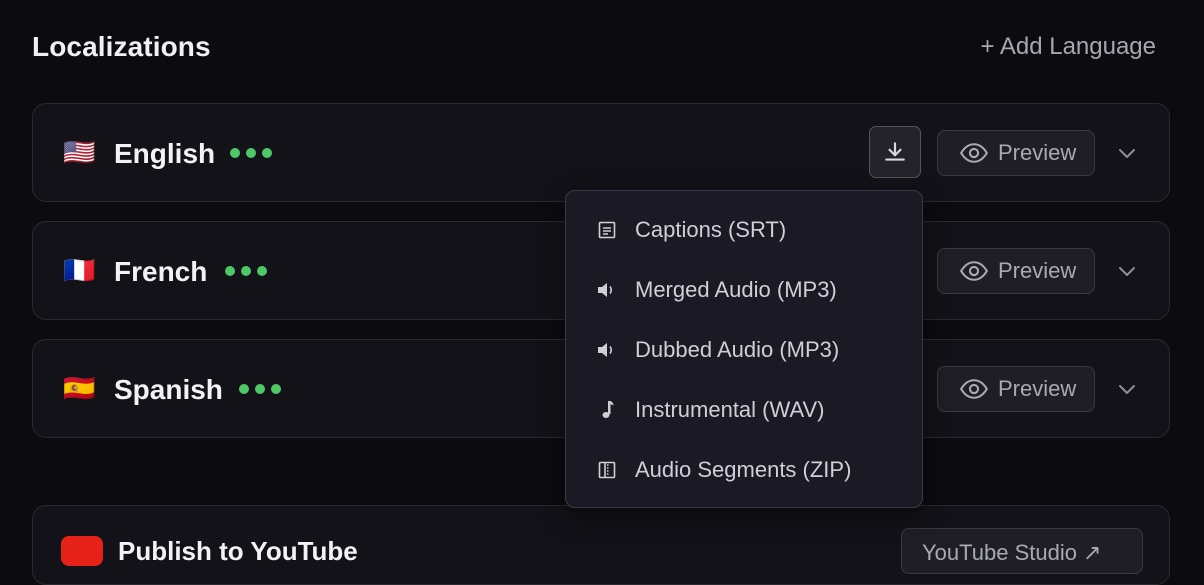 The image size is (1204, 585). I want to click on menu-item-merged-audio: Merged Audio (MP3), so click(744, 290).